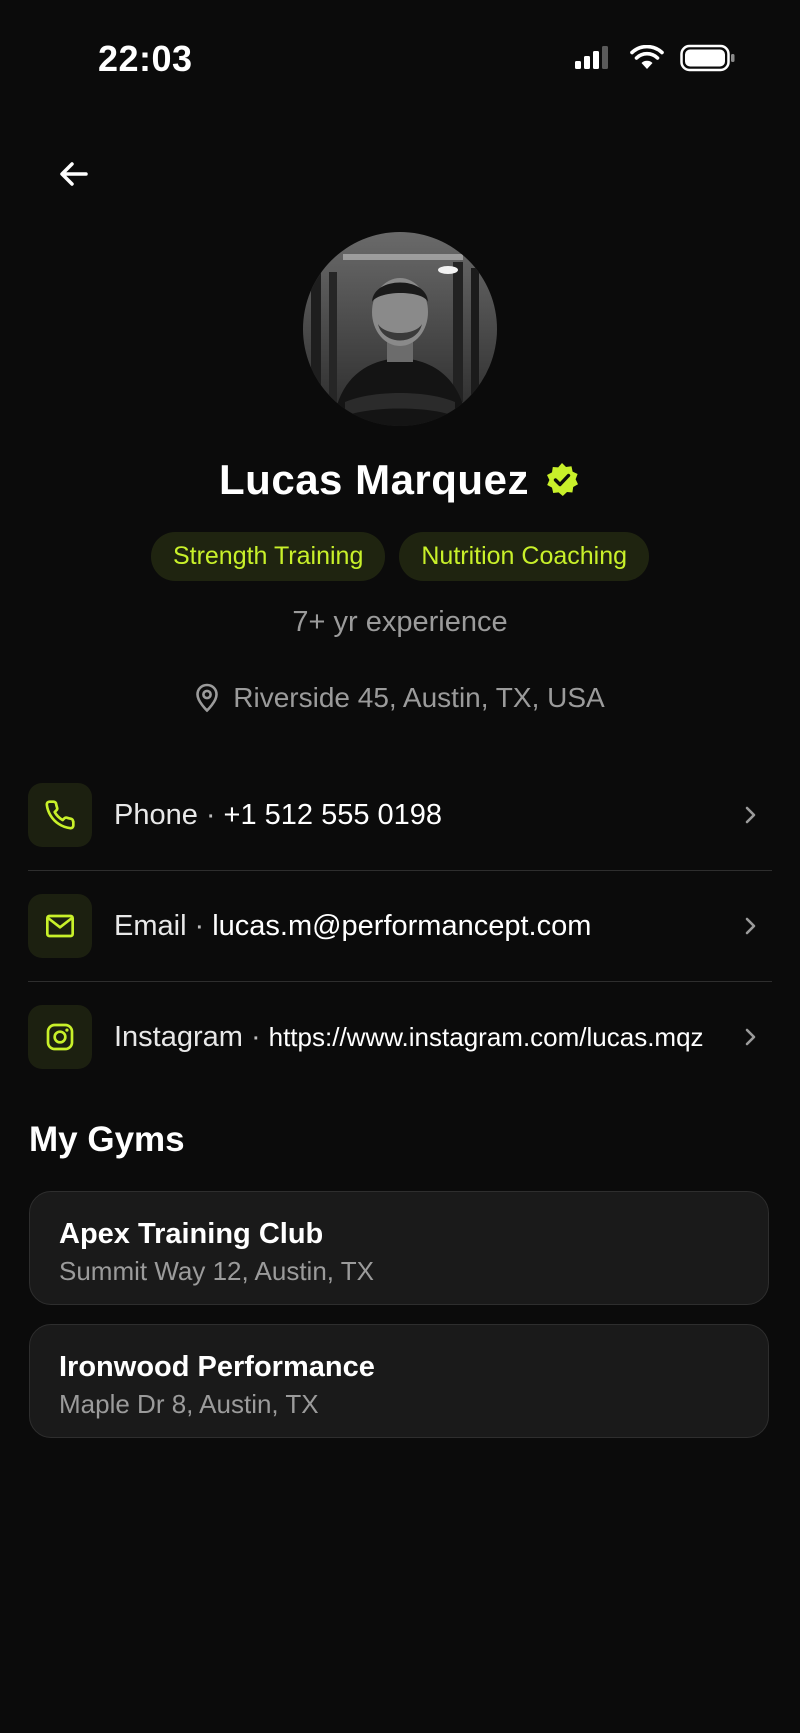 Image resolution: width=800 pixels, height=1733 pixels. Describe the element at coordinates (419, 697) in the screenshot. I see `location-text: Riverside 45, Austin, TX, USA` at that location.